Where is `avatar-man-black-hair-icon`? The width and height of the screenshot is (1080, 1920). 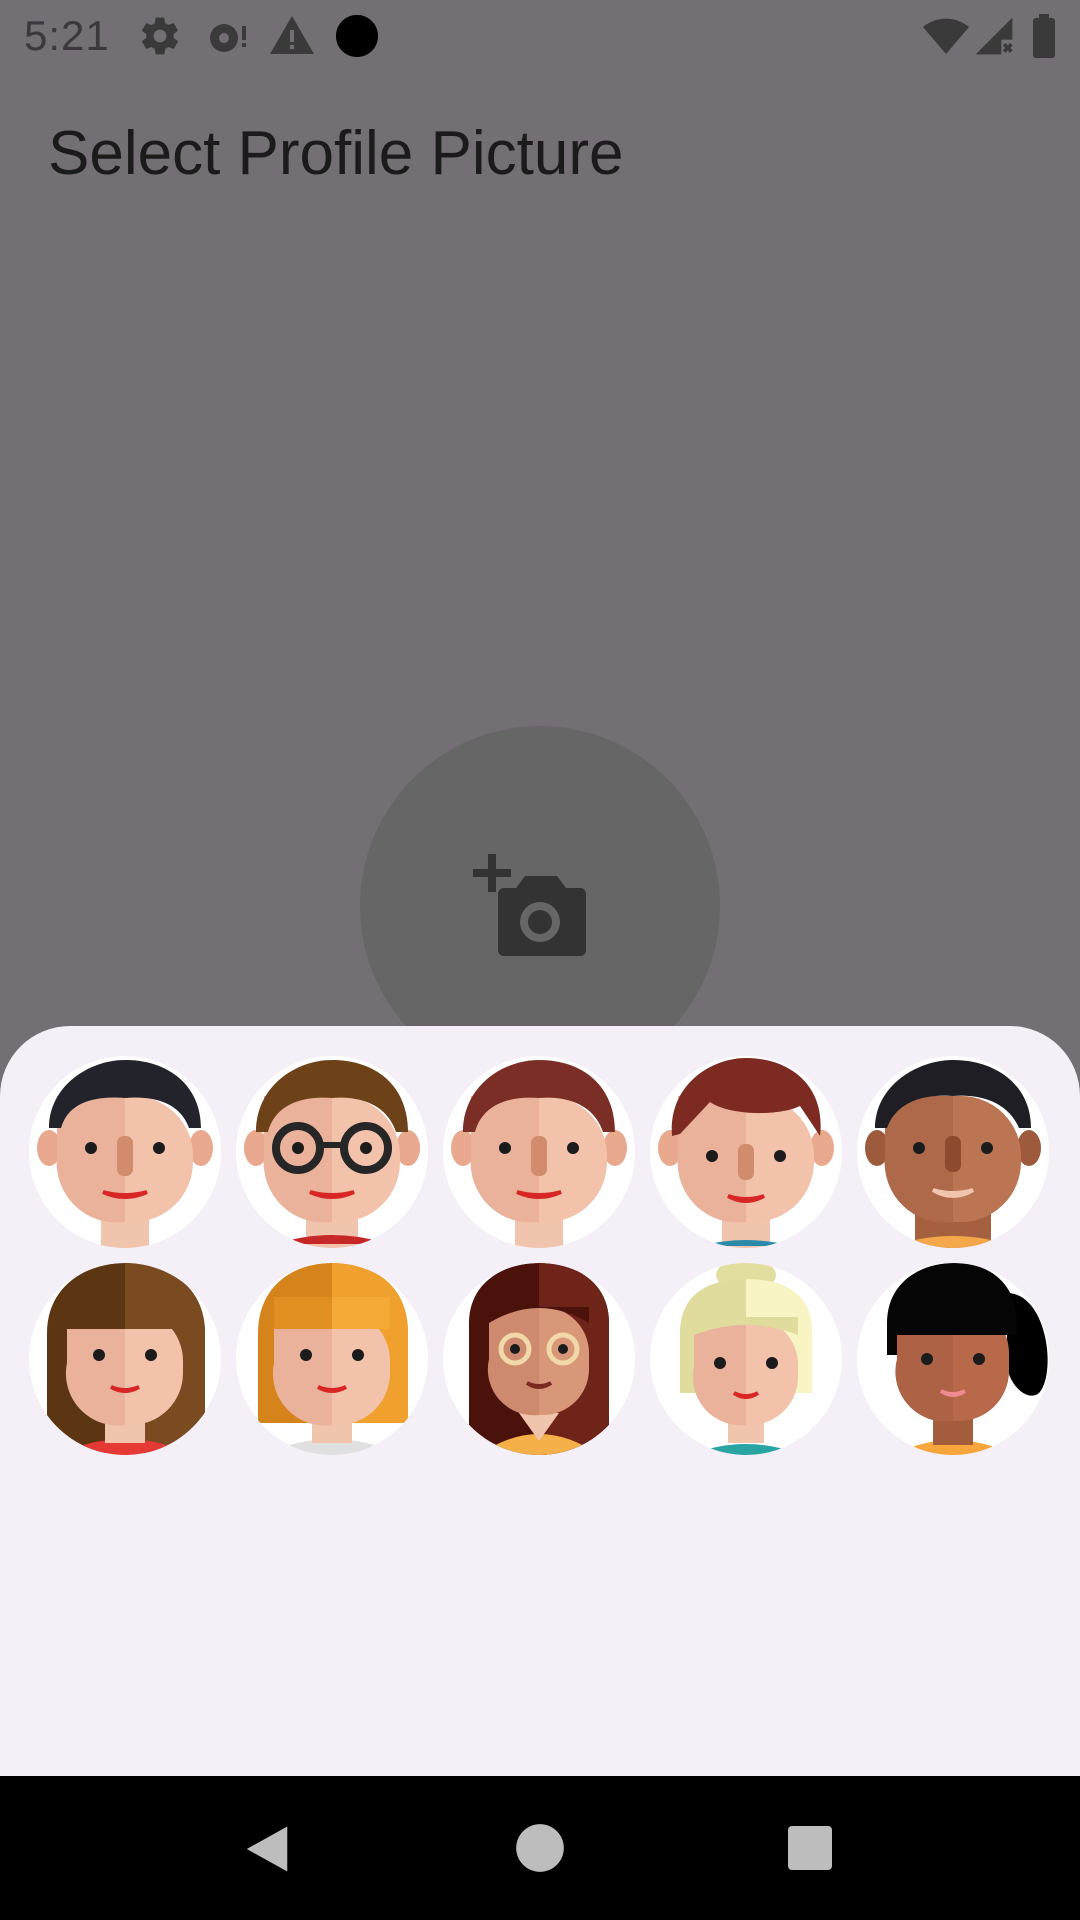
avatar-man-black-hair-icon is located at coordinates (125, 1154).